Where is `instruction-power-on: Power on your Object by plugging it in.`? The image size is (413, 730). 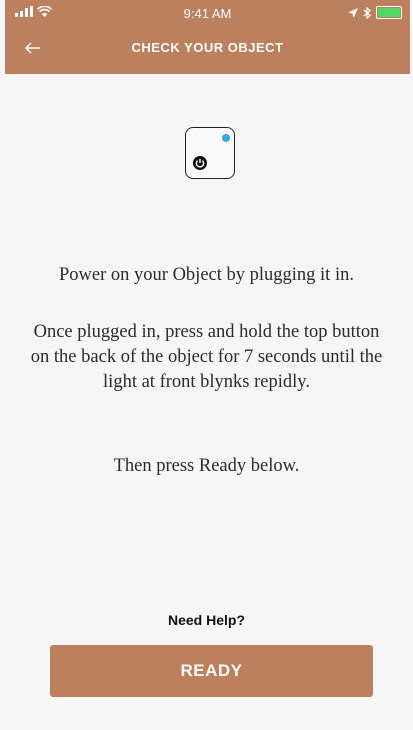
instruction-power-on: Power on your Object by plugging it in. is located at coordinates (206, 275).